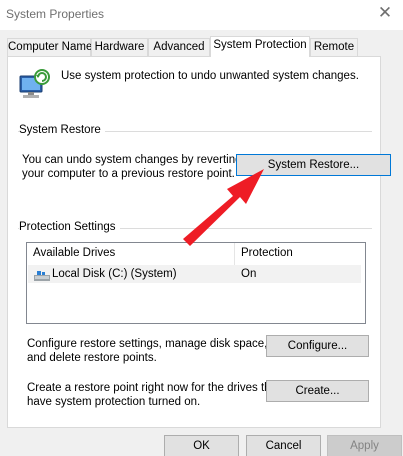  What do you see at coordinates (249, 274) in the screenshot?
I see `drive-protection-cell: On` at bounding box center [249, 274].